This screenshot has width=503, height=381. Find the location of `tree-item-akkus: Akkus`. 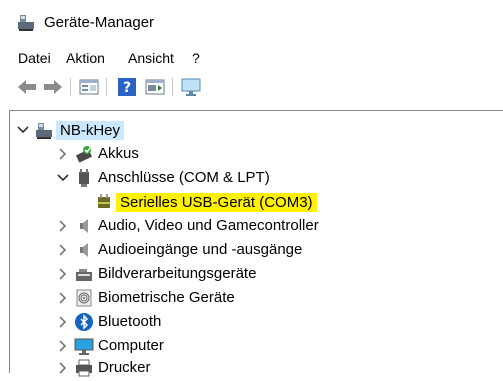

tree-item-akkus: Akkus is located at coordinates (250, 155).